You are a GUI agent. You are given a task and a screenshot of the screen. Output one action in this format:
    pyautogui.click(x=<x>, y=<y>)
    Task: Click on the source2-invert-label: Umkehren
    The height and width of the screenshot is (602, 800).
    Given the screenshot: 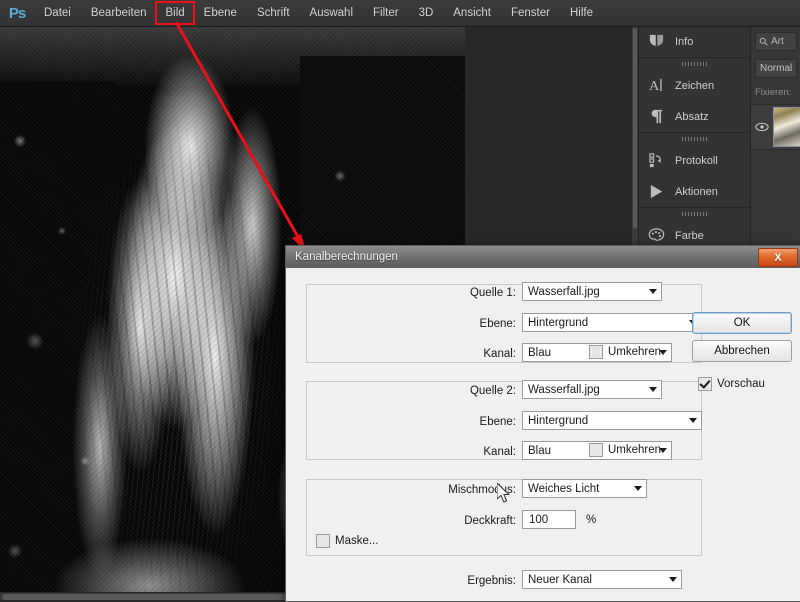 What is the action you would take?
    pyautogui.click(x=635, y=450)
    